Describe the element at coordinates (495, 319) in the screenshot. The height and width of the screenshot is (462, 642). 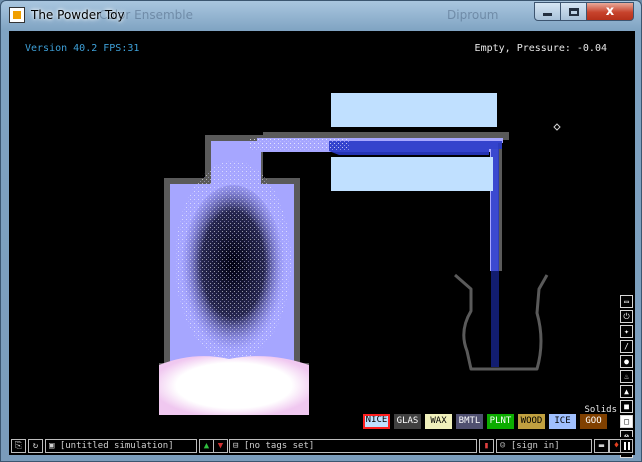
I see `beaker-liquid-stream` at that location.